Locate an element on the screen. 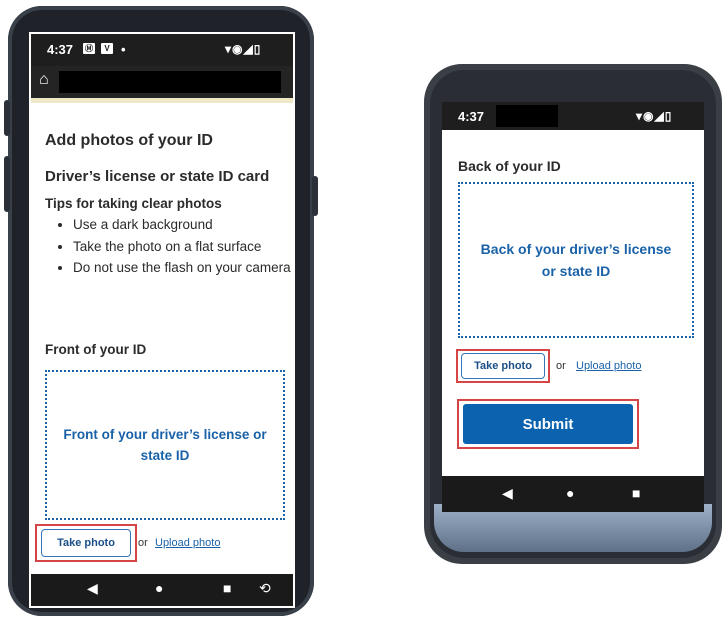  rotate-icon: ⟲ is located at coordinates (265, 588).